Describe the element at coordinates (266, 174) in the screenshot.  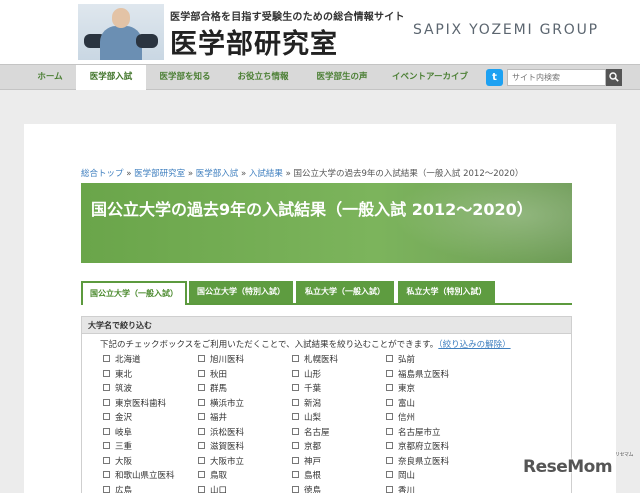
I see `breadcrumb-link-results: 入試結果` at that location.